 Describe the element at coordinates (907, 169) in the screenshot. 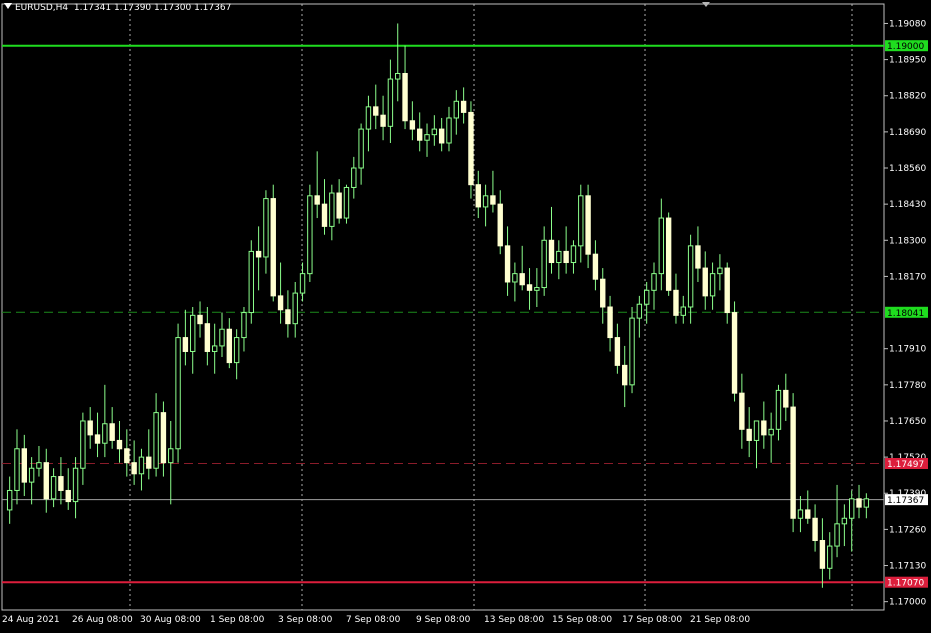

I see `price-axis-label: 1.18560` at that location.